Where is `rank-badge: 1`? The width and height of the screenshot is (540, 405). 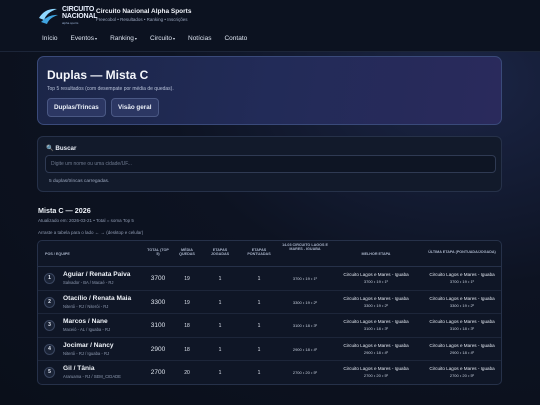
rank-badge: 1 is located at coordinates (49, 278).